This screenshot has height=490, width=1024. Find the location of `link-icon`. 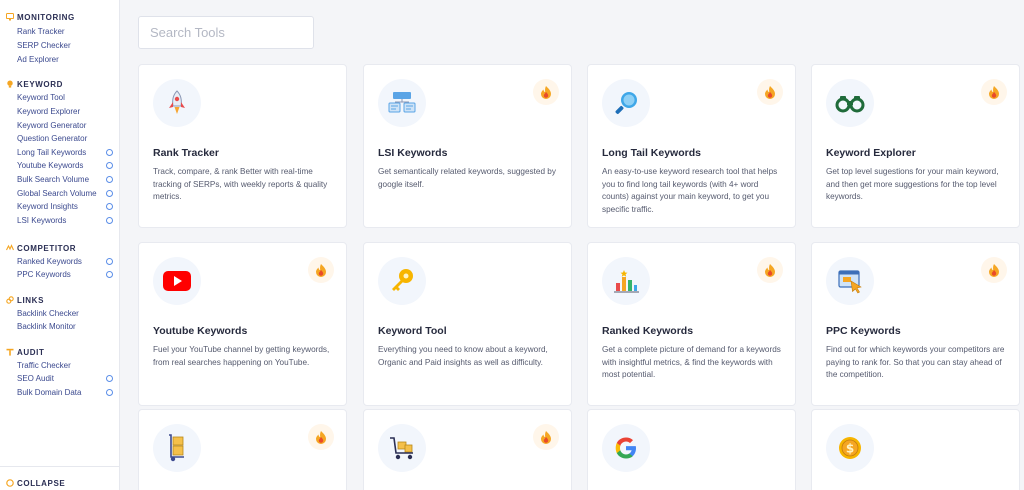

link-icon is located at coordinates (10, 300).